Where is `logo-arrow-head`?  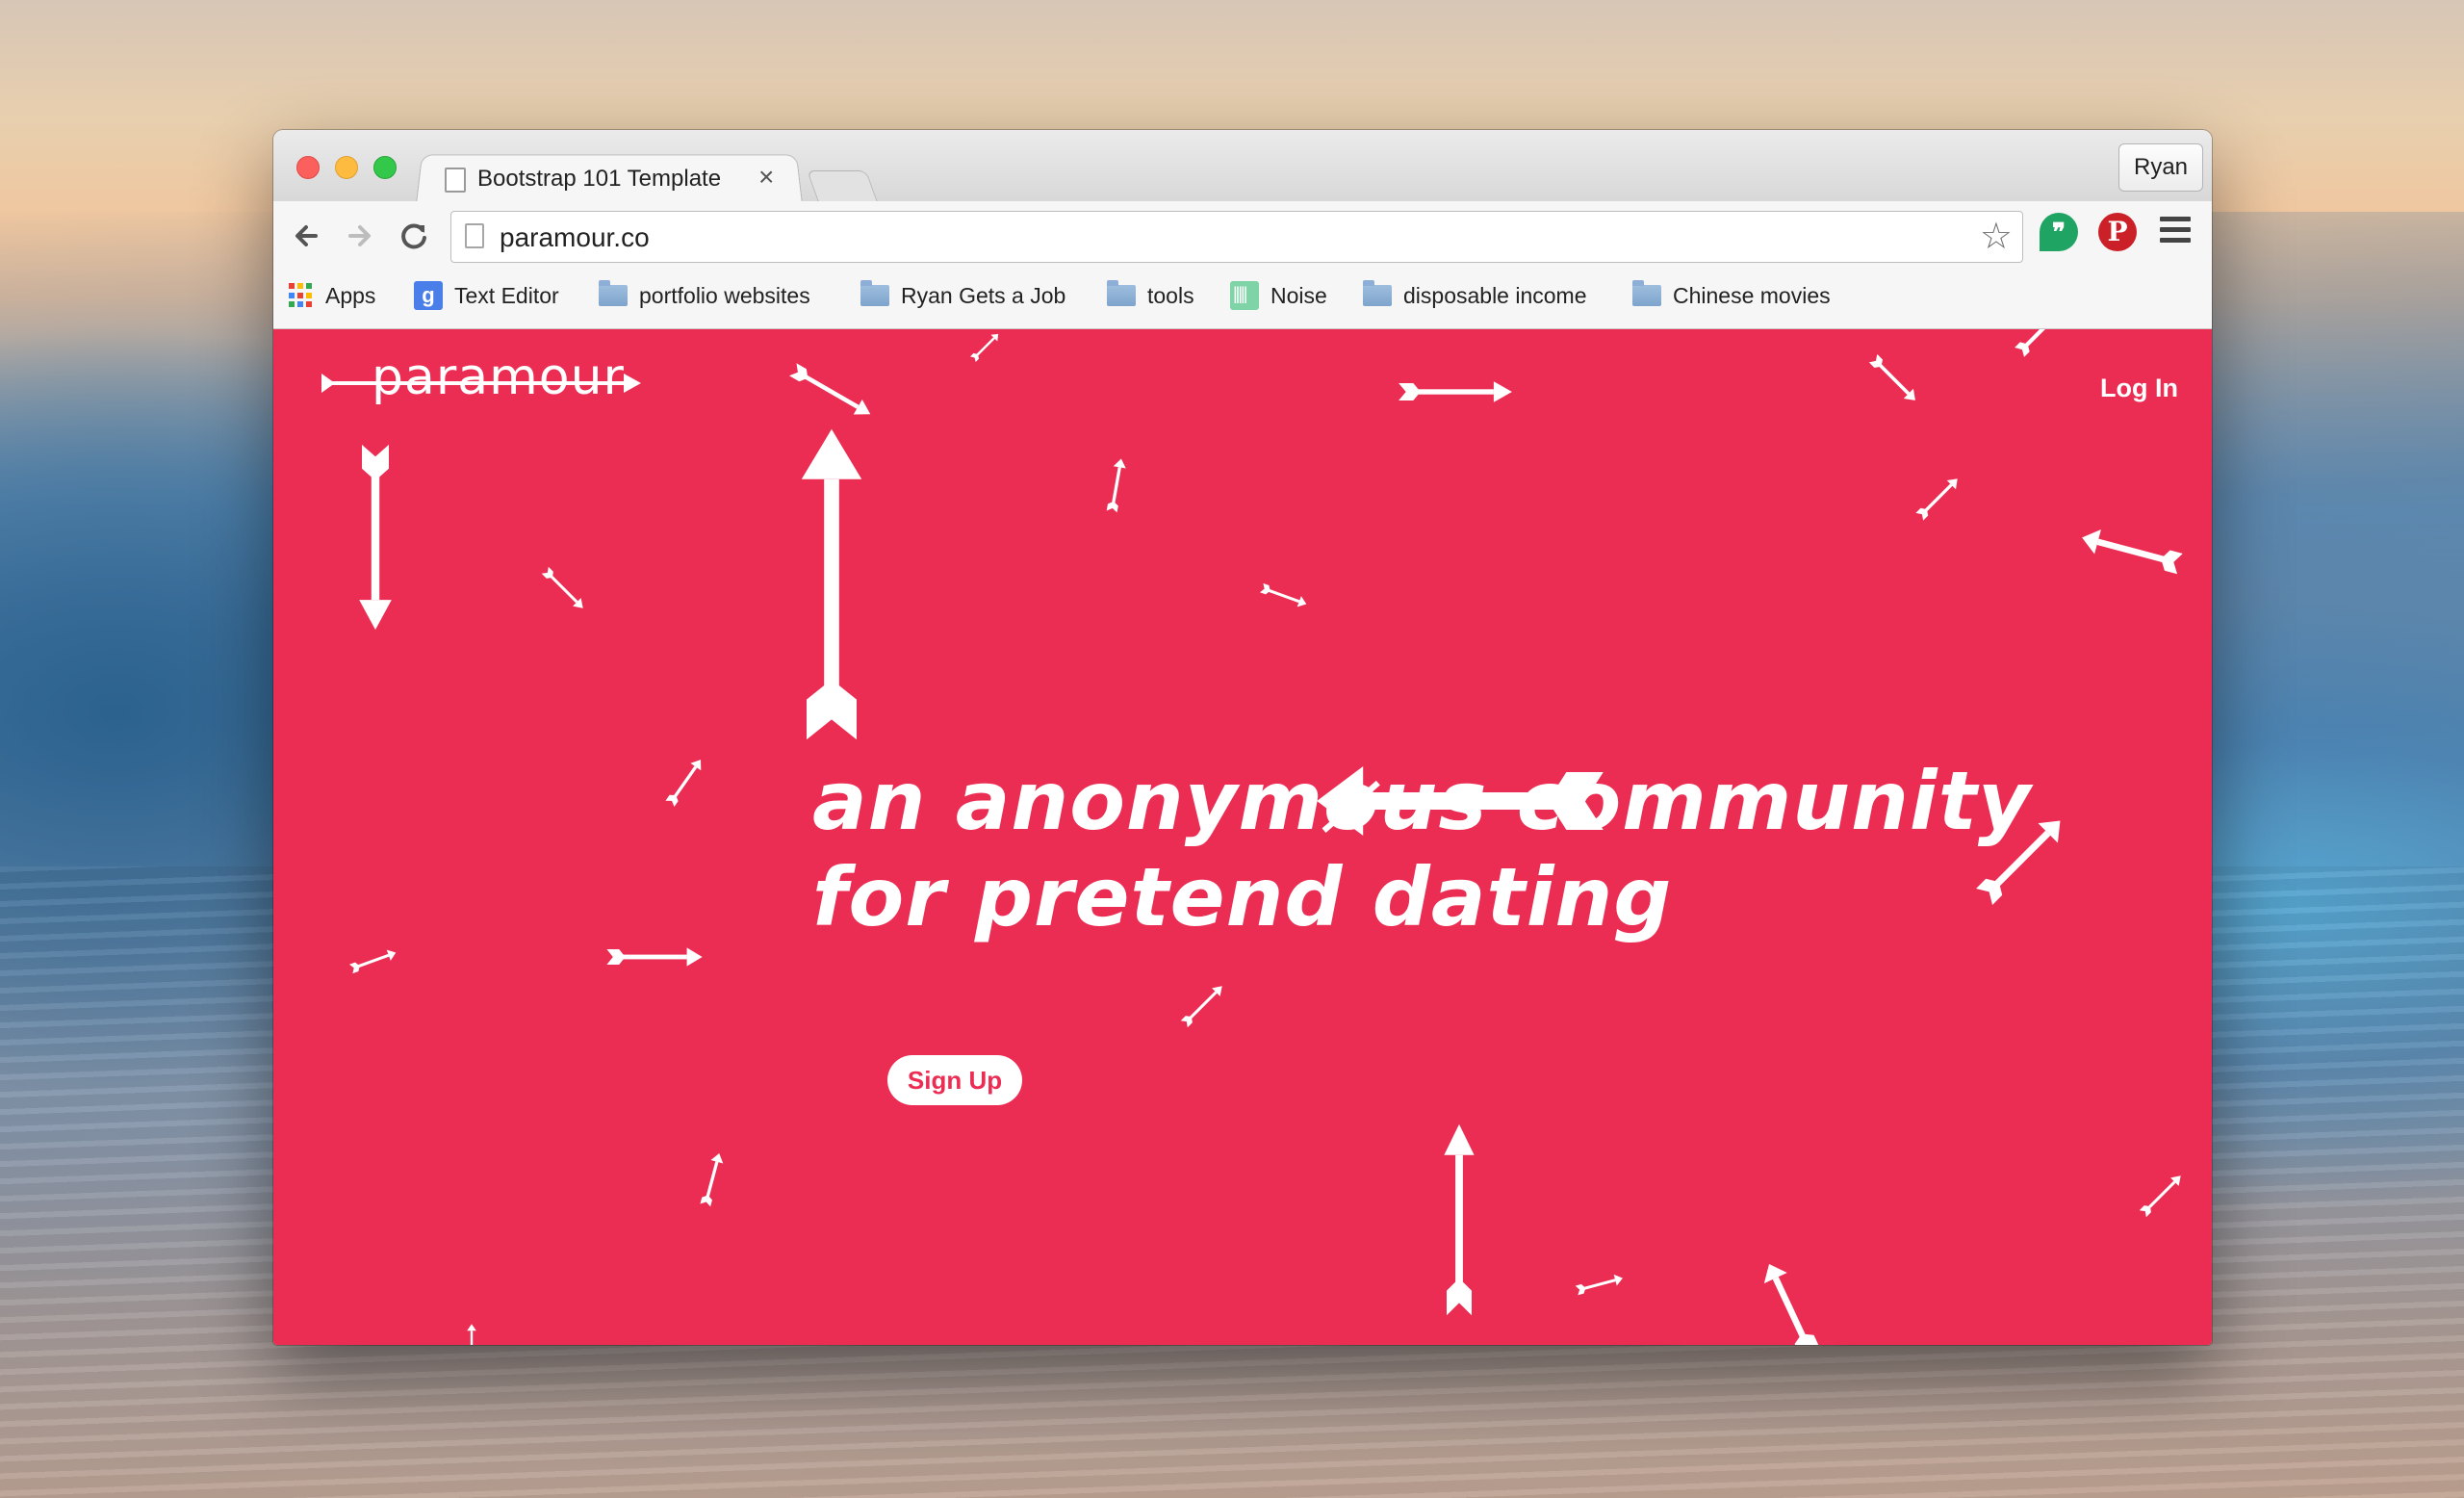
logo-arrow-head is located at coordinates (632, 384).